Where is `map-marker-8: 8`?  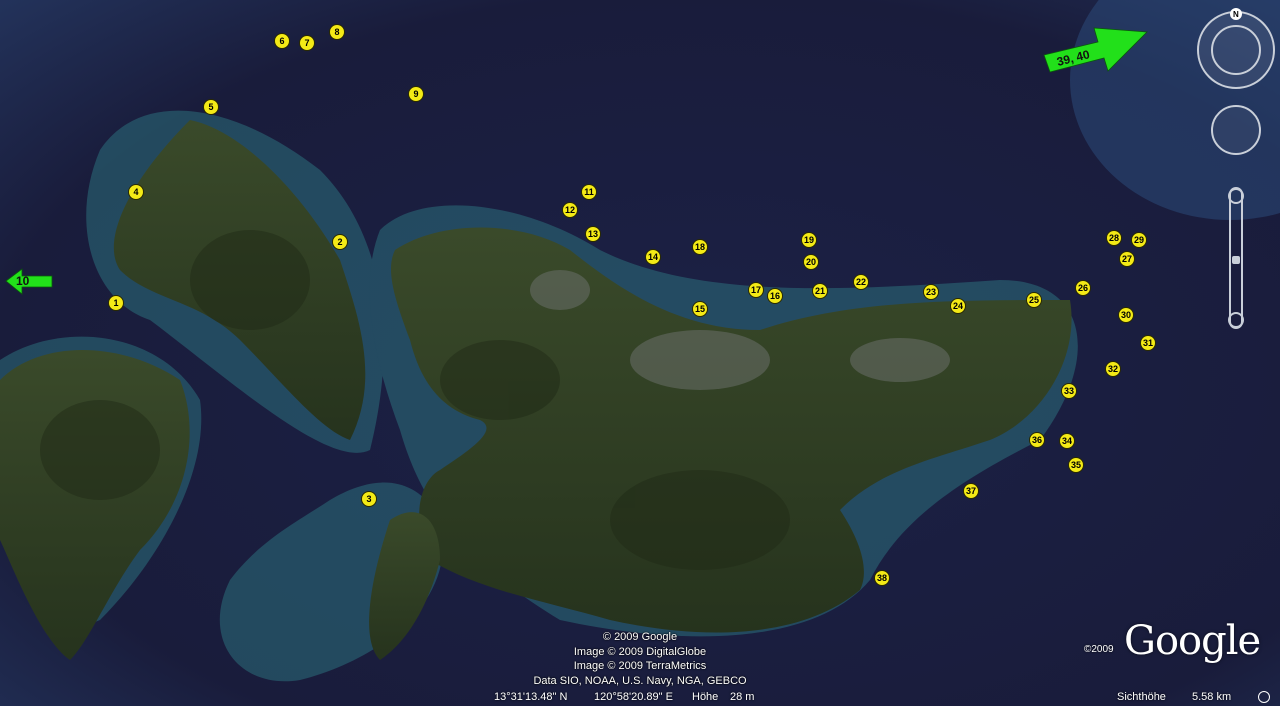 map-marker-8: 8 is located at coordinates (337, 32).